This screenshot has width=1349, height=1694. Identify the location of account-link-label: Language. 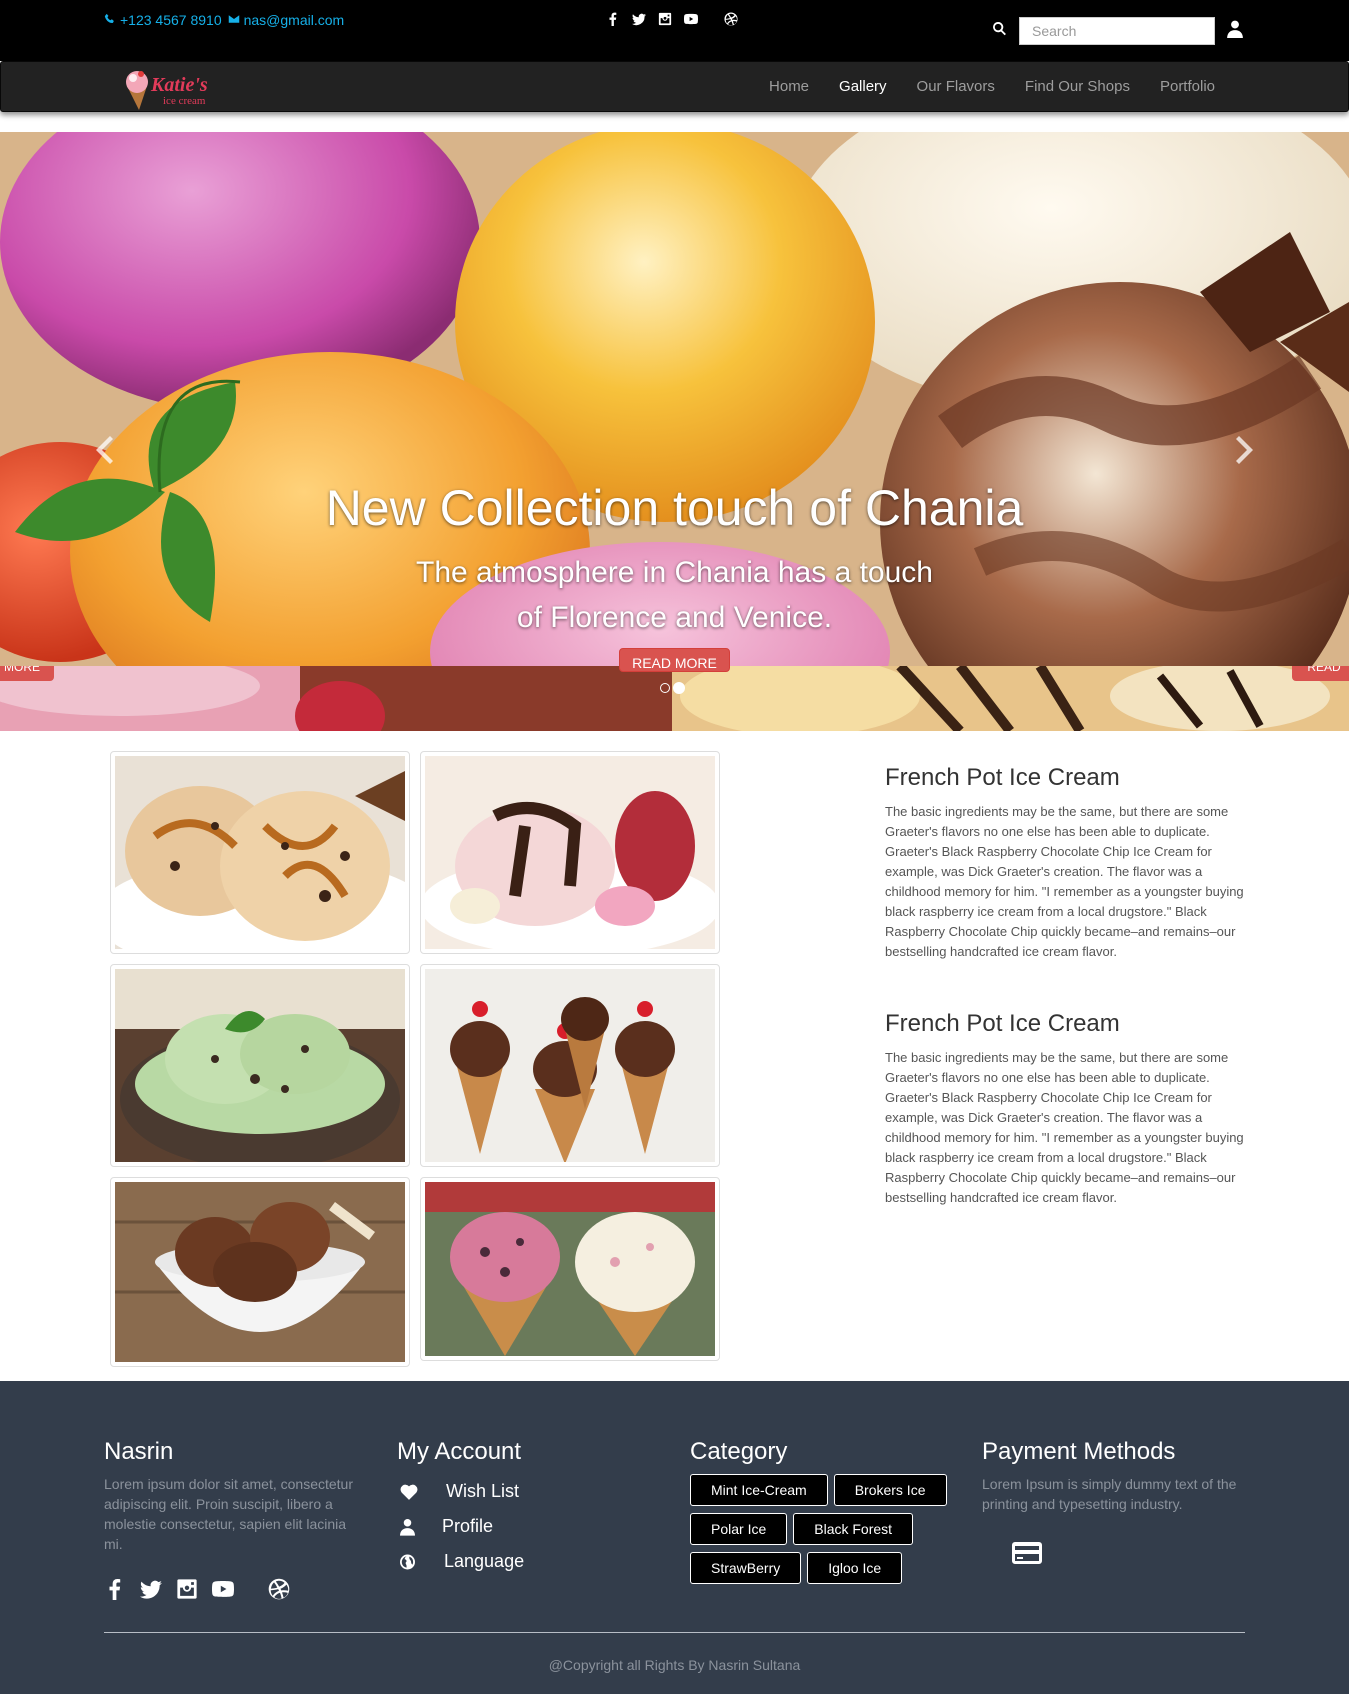
(484, 1561).